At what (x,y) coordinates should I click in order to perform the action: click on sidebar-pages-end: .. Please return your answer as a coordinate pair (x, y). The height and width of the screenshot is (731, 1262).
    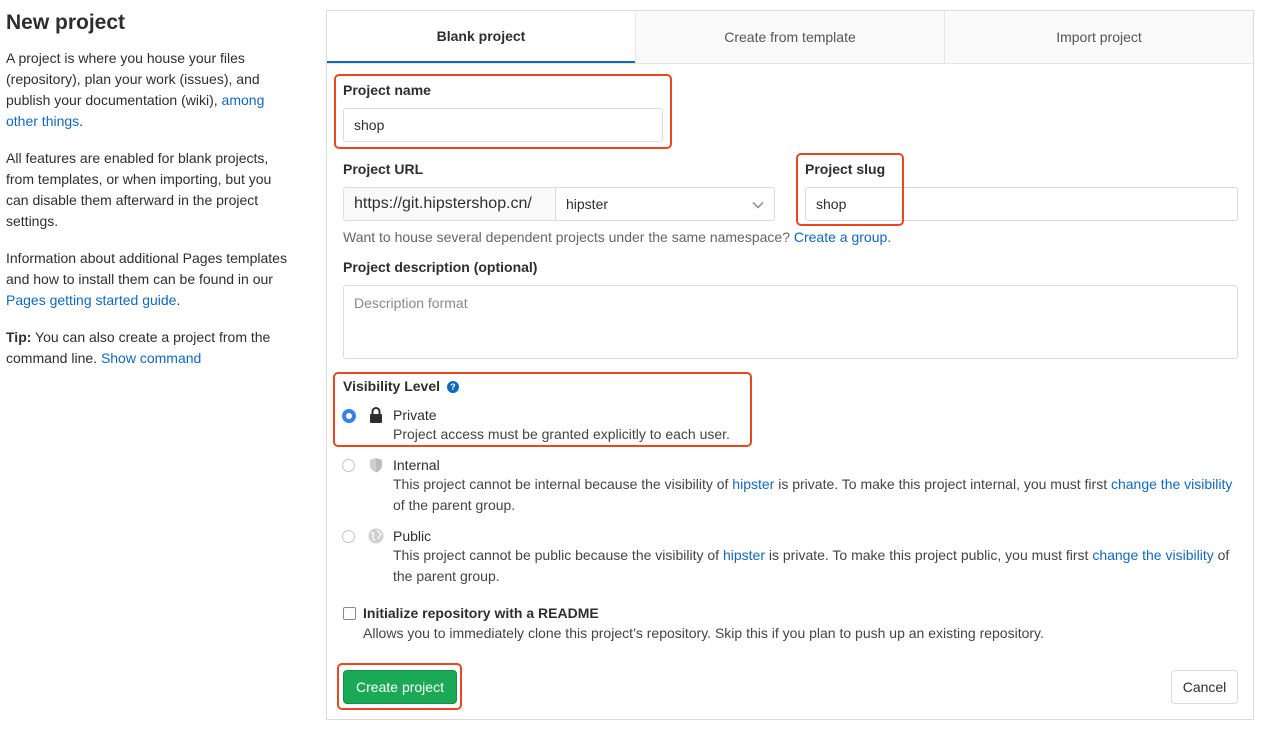
    Looking at the image, I should click on (178, 300).